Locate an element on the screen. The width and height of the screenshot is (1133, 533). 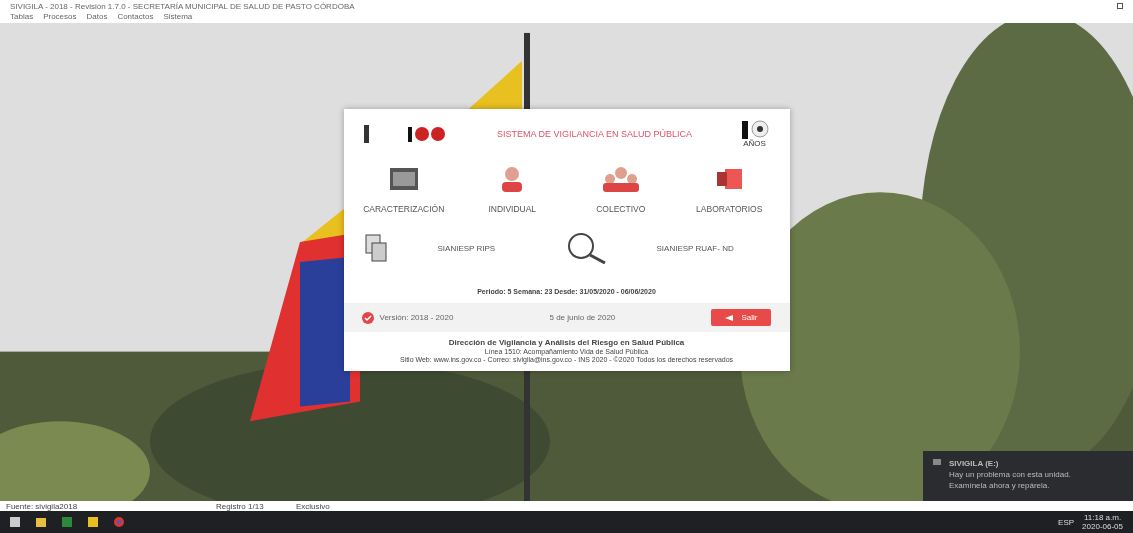
menu-item: Tablas is located at coordinates (22, 17).